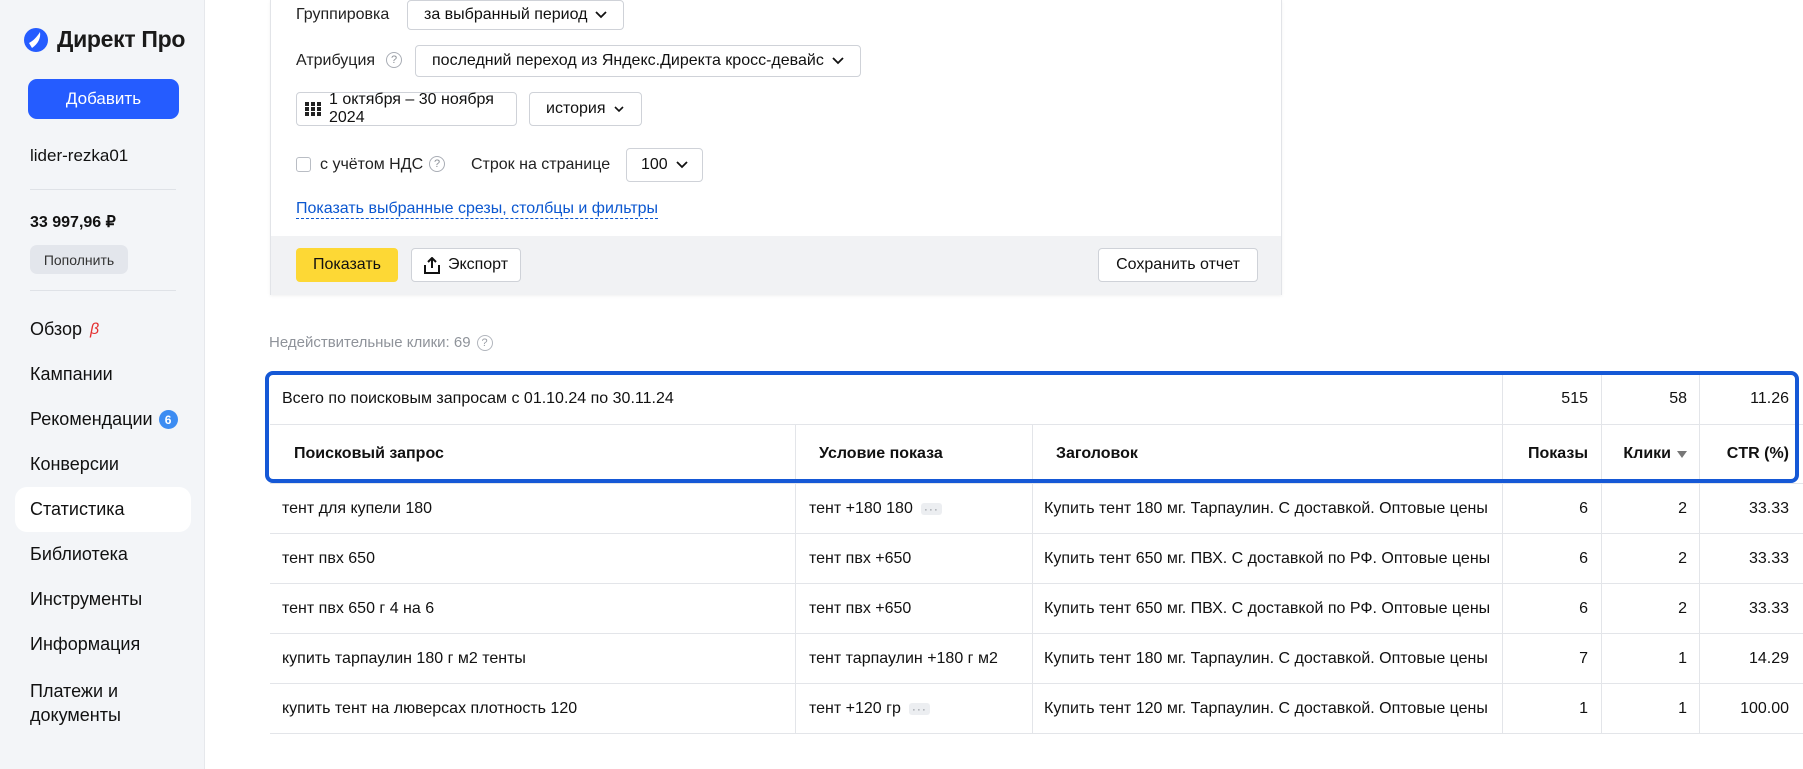  I want to click on sidebar-item-statistics: Статистика, so click(103, 509).